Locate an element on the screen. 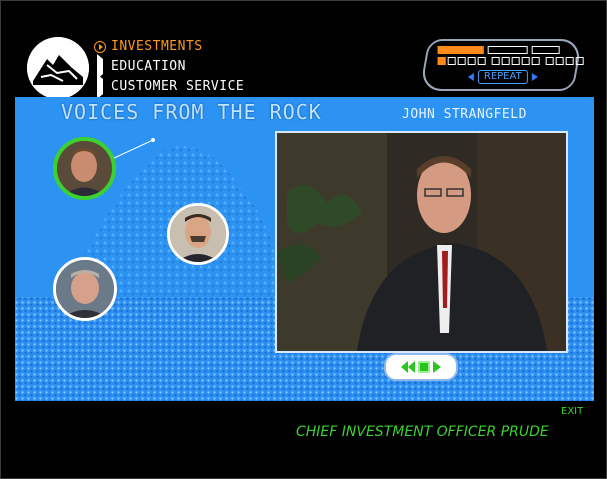 The height and width of the screenshot is (479, 607). exit-button: EXIT is located at coordinates (572, 411).